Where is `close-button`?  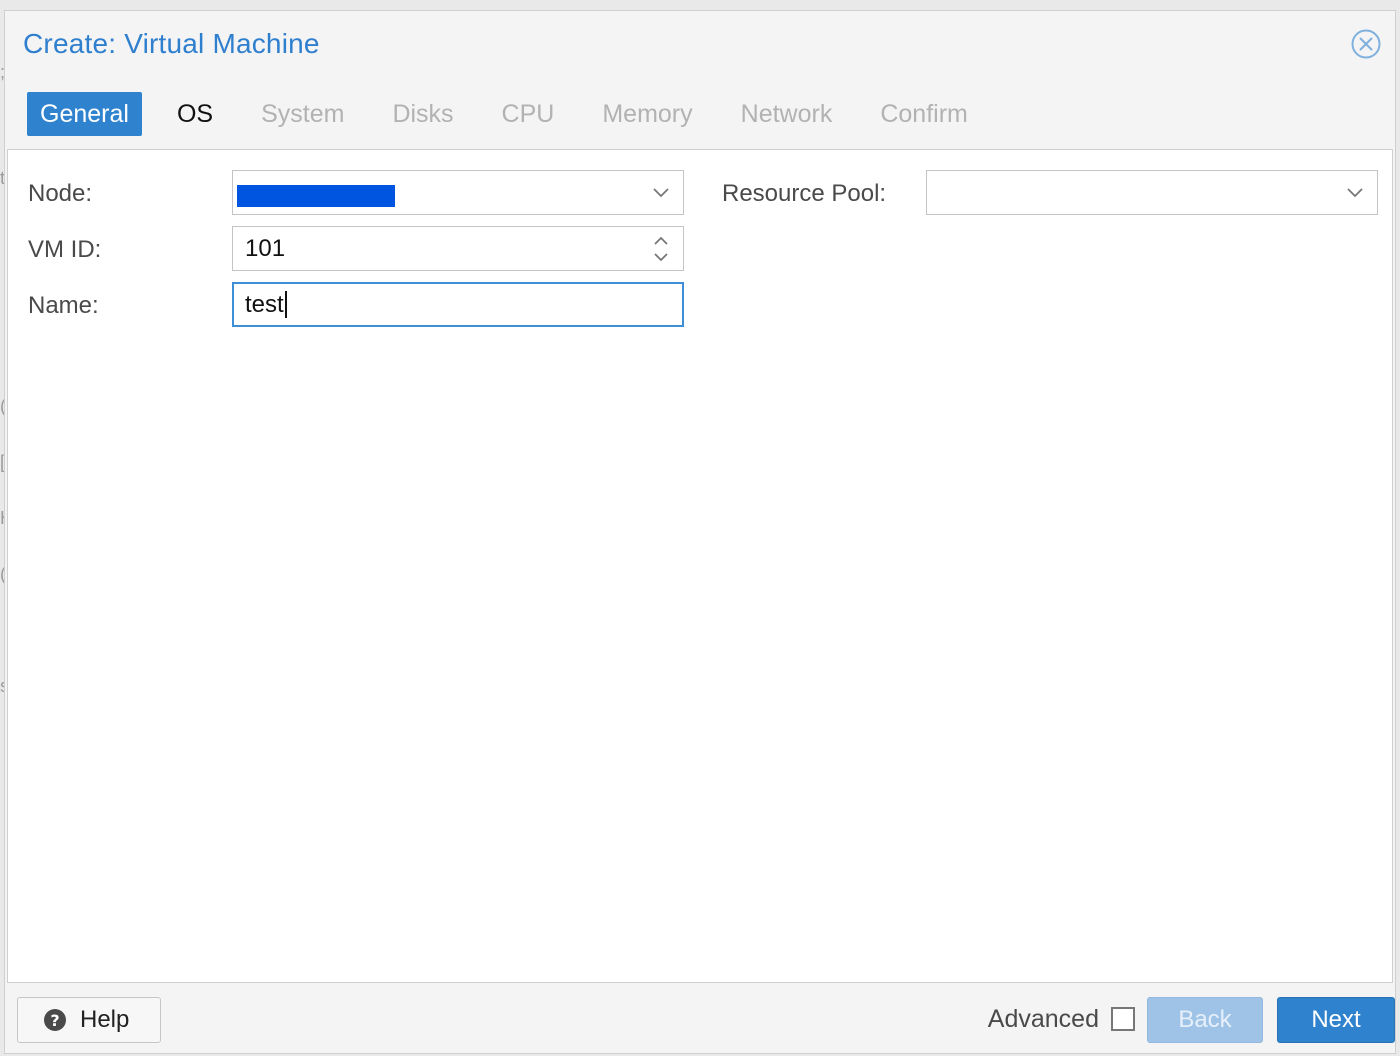 close-button is located at coordinates (1366, 44).